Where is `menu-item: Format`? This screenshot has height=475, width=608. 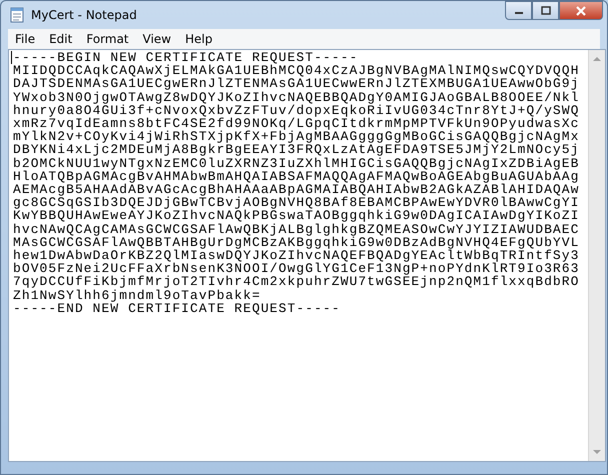 menu-item: Format is located at coordinates (107, 39).